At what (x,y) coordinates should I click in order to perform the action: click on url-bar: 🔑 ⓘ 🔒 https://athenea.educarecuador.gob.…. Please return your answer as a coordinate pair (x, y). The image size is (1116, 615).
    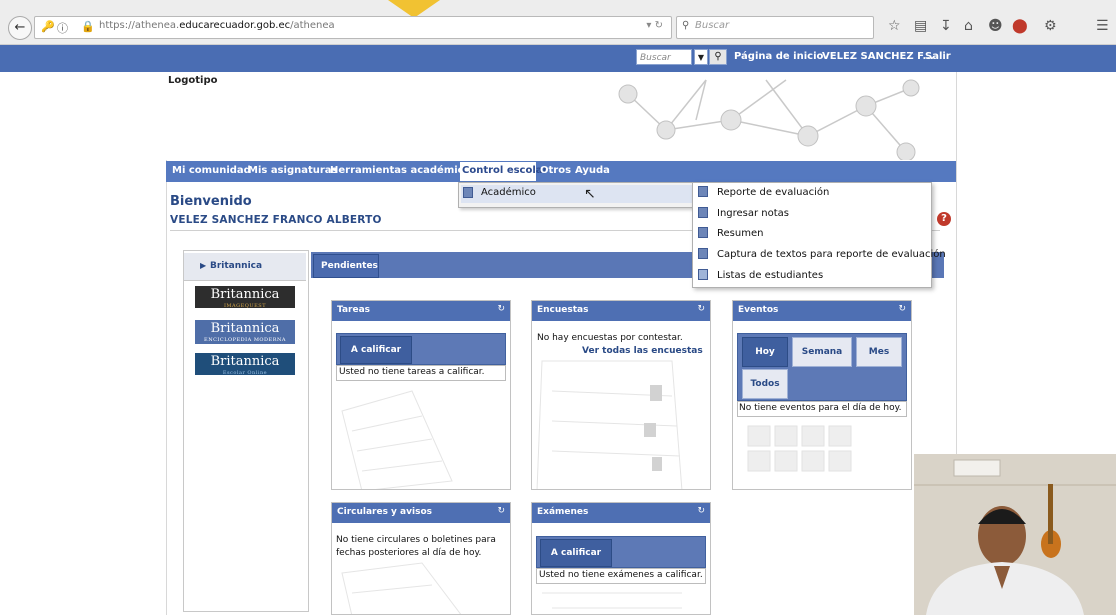
    Looking at the image, I should click on (353, 27).